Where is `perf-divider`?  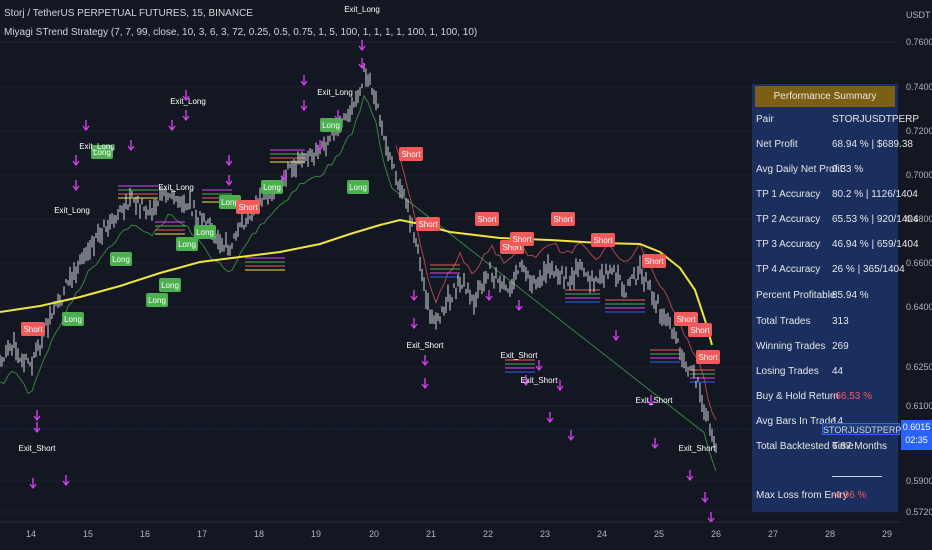
perf-divider is located at coordinates (857, 476).